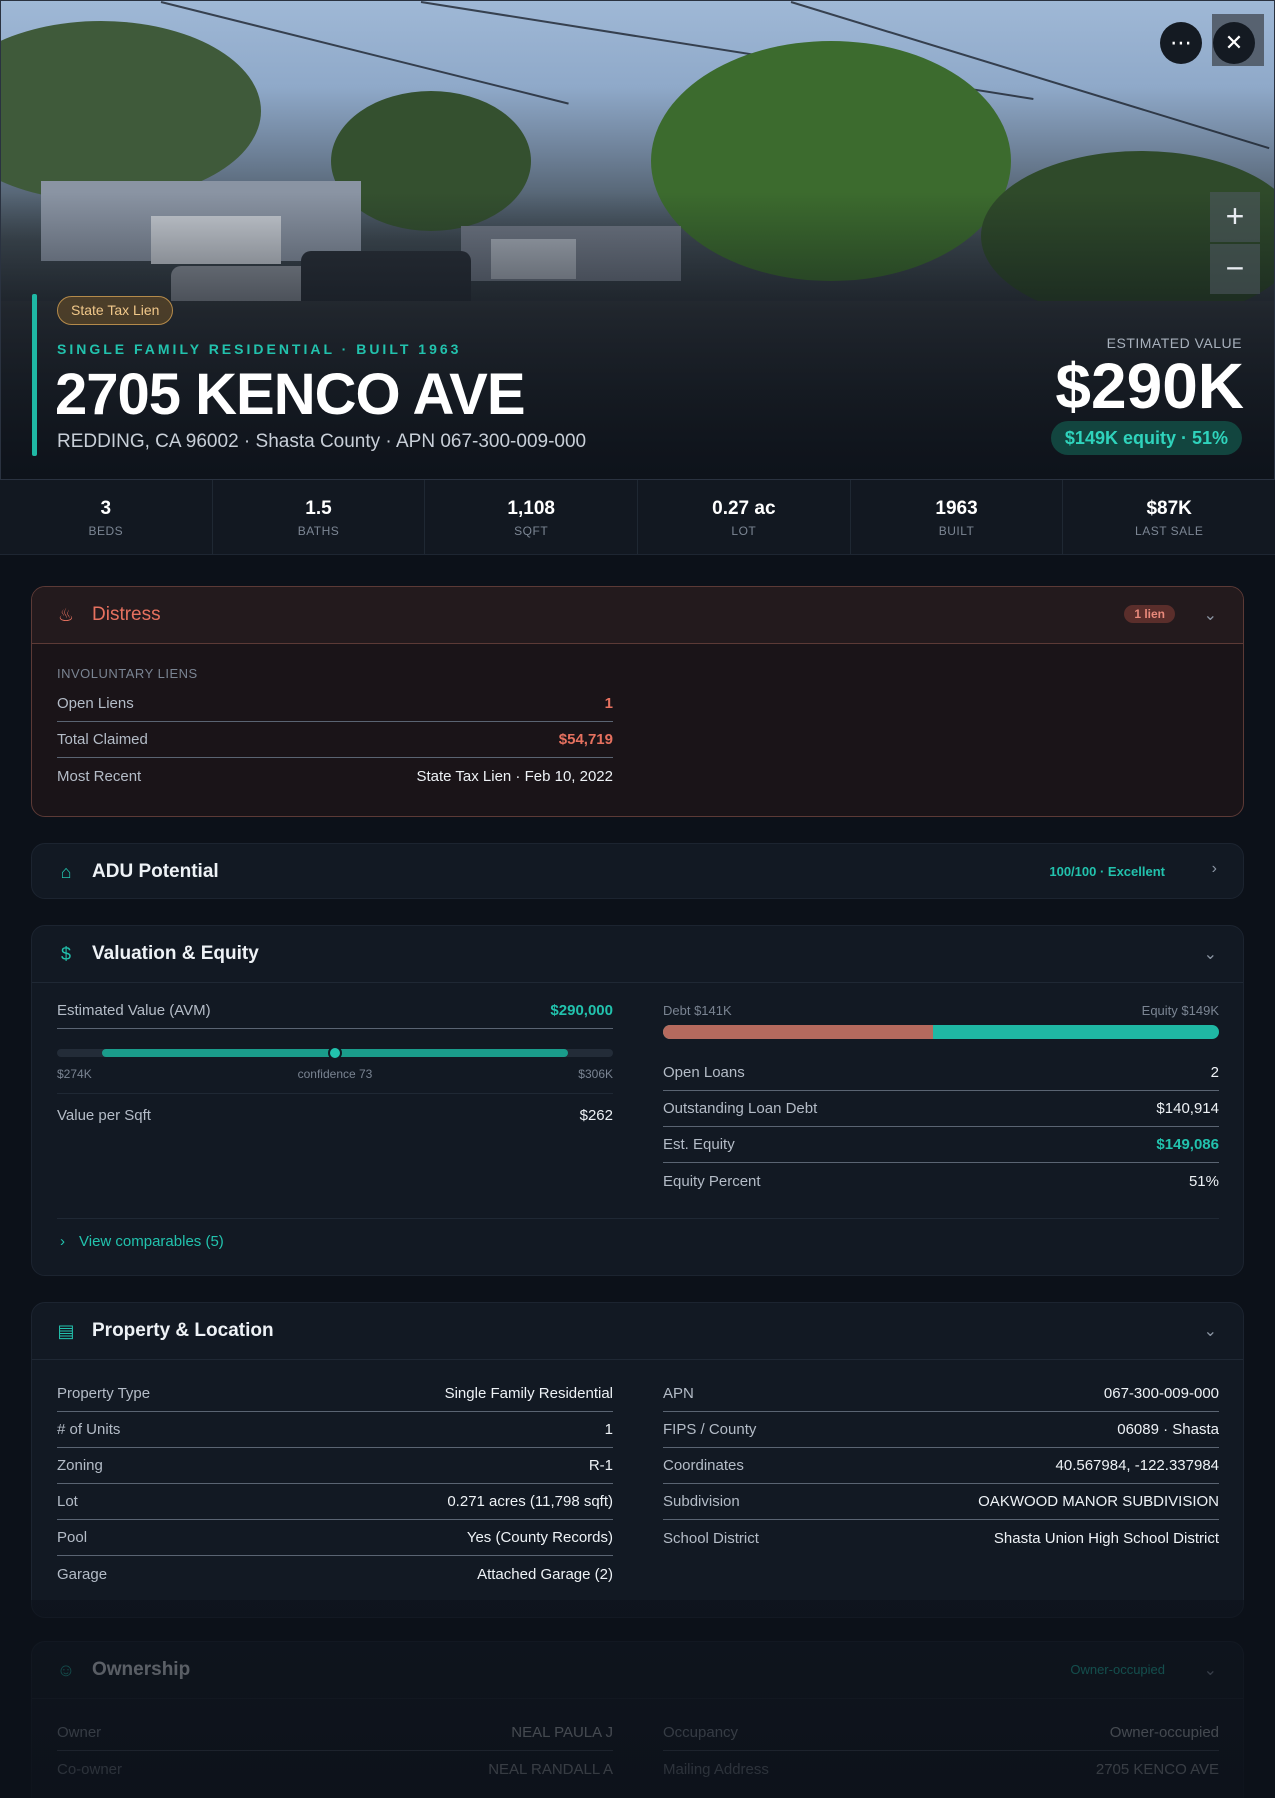 The image size is (1275, 1798). I want to click on avm-range-track, so click(335, 1053).